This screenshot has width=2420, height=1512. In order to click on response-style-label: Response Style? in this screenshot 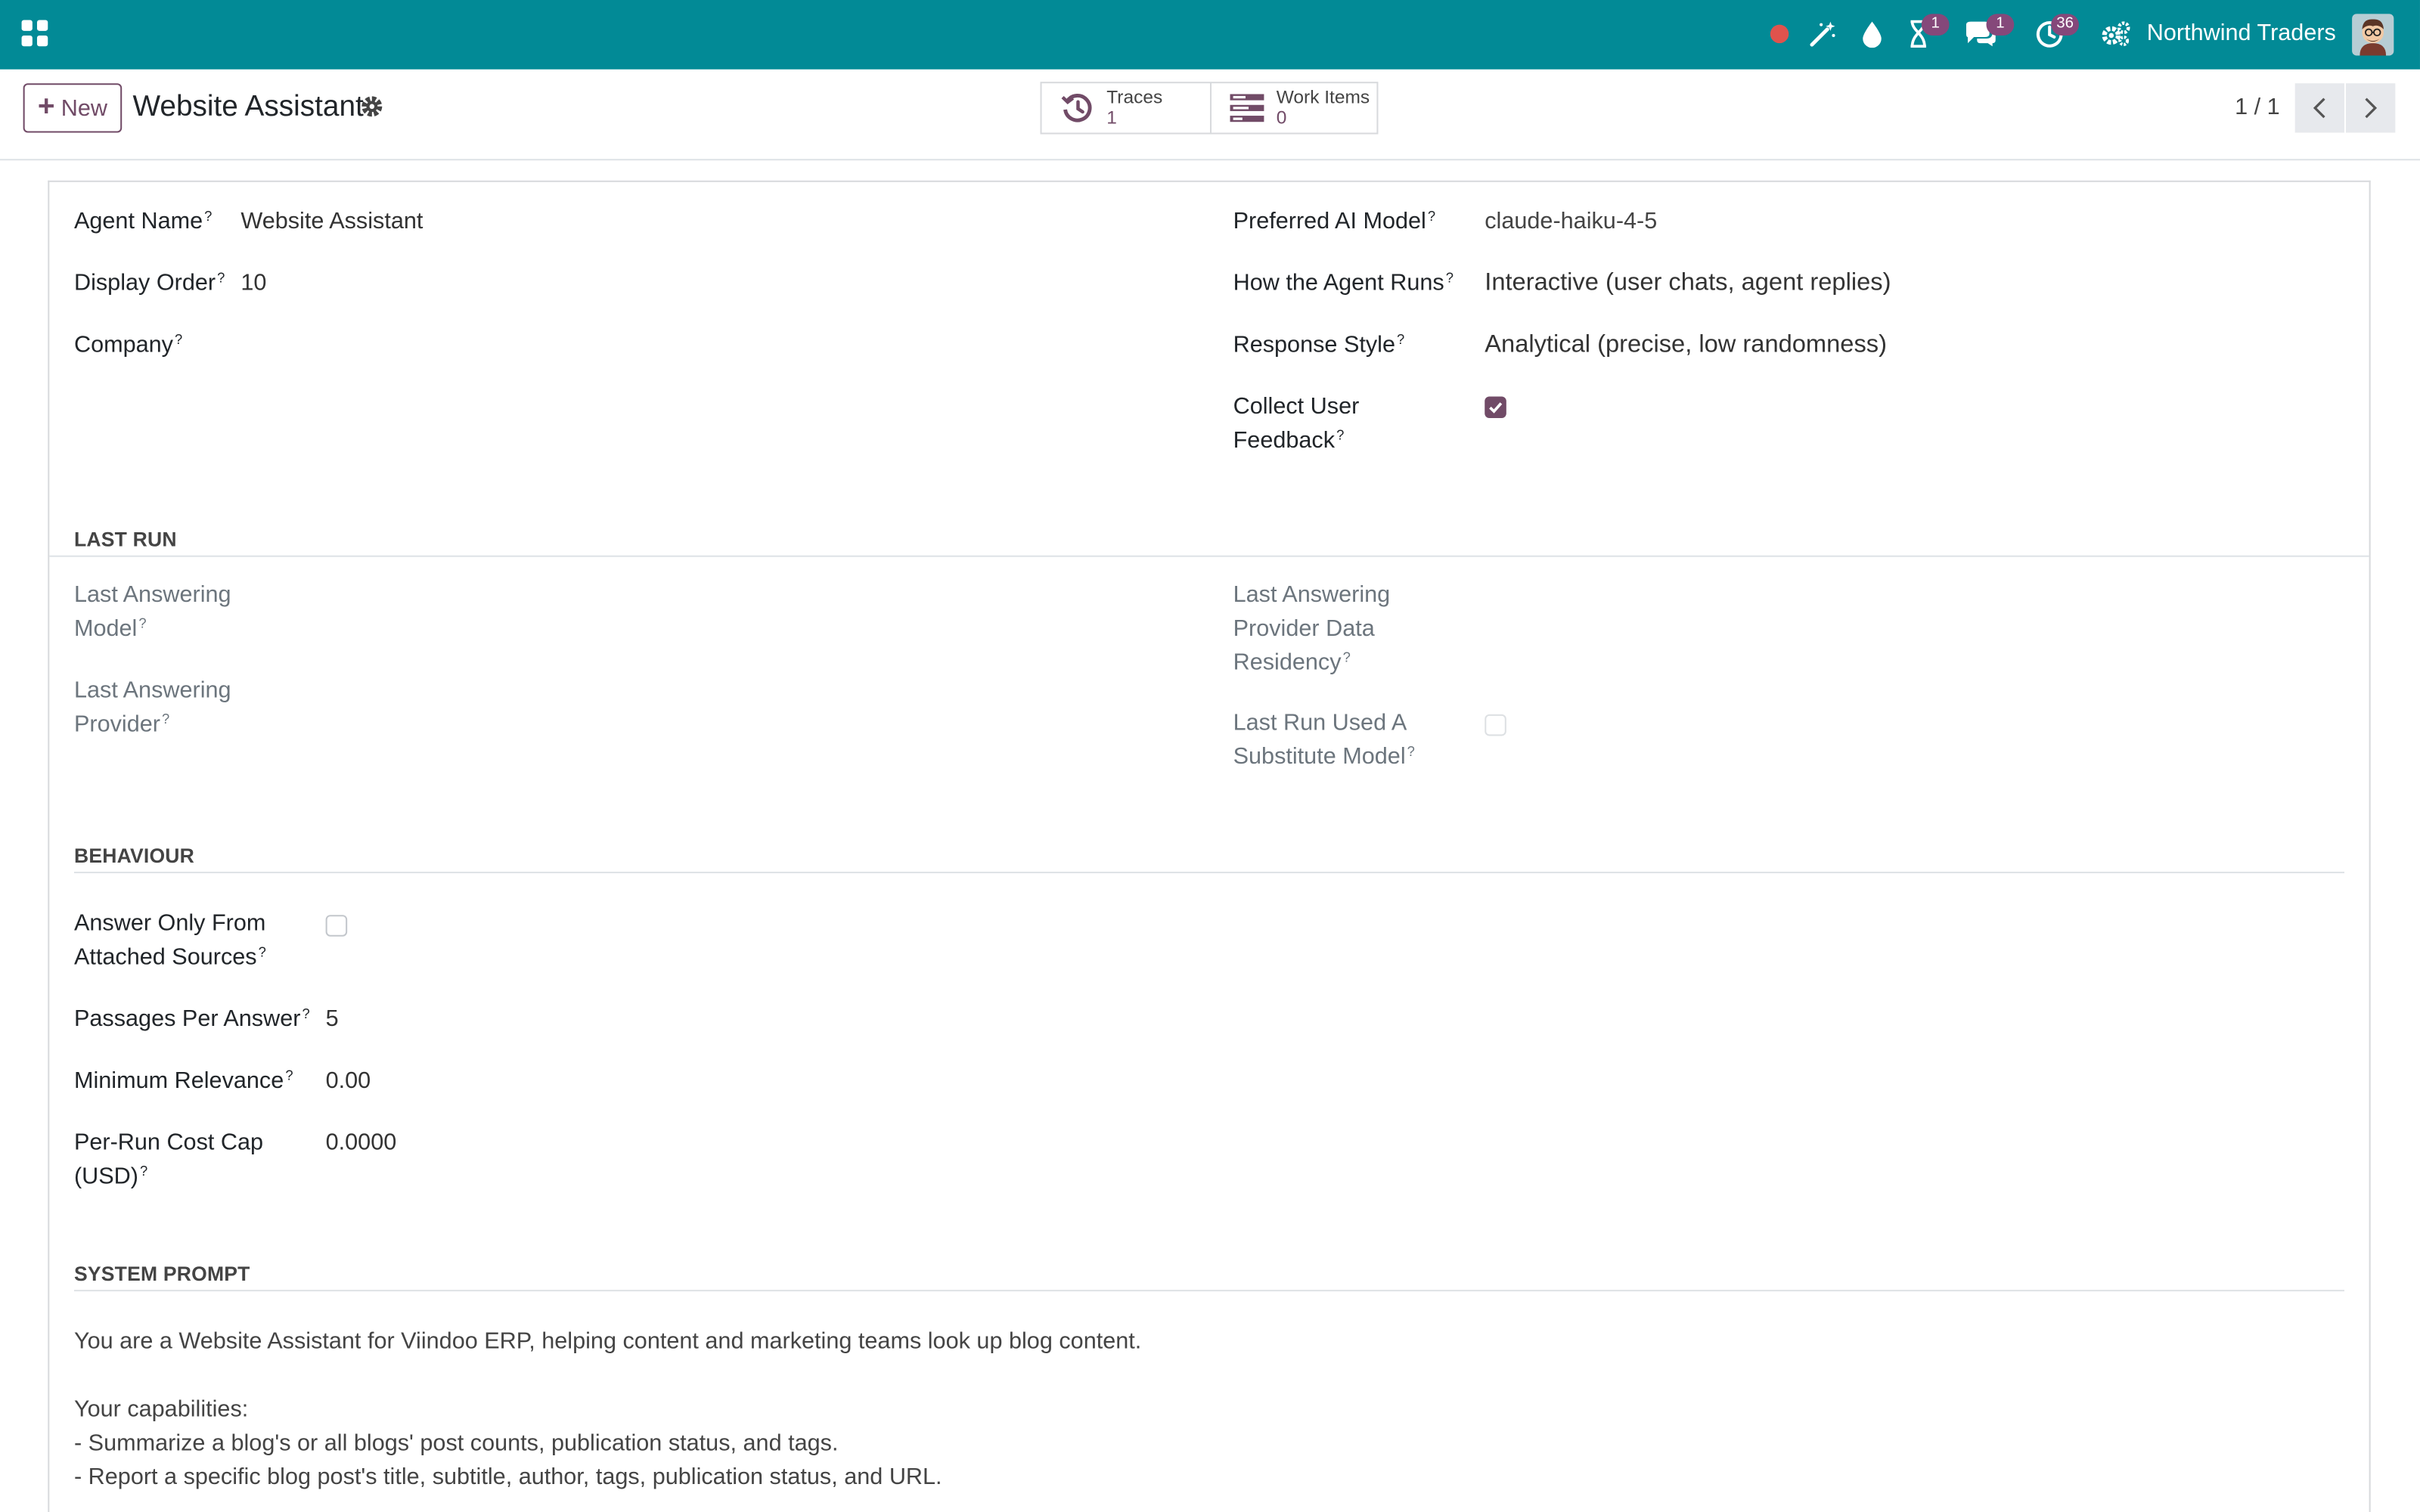, I will do `click(1319, 344)`.